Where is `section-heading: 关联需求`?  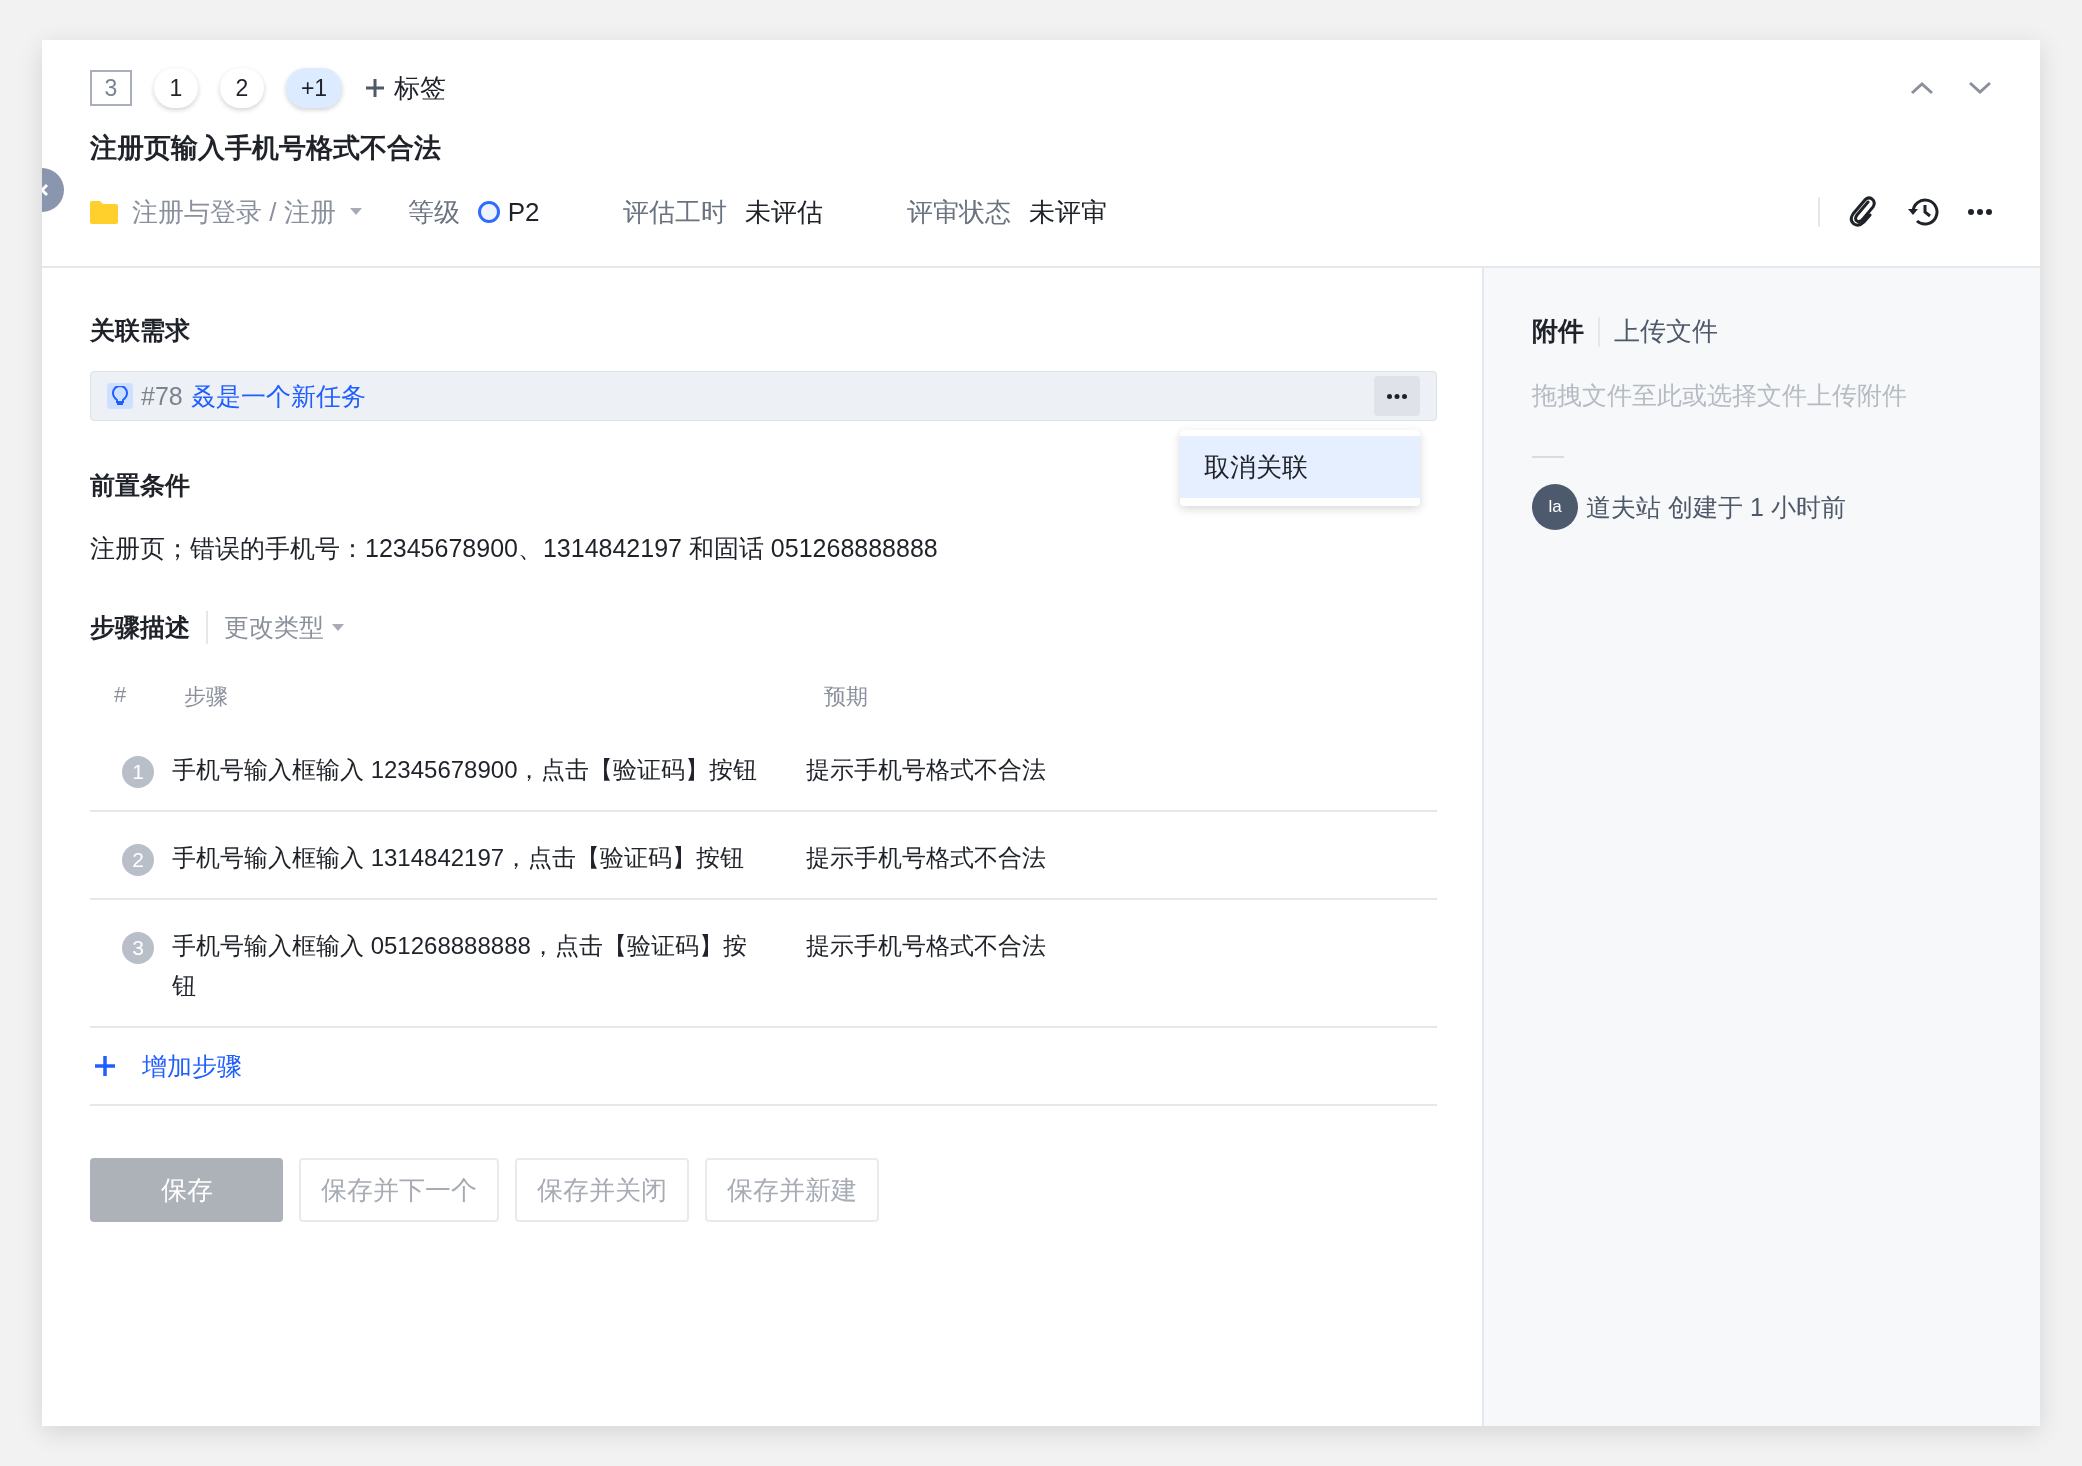 section-heading: 关联需求 is located at coordinates (140, 330).